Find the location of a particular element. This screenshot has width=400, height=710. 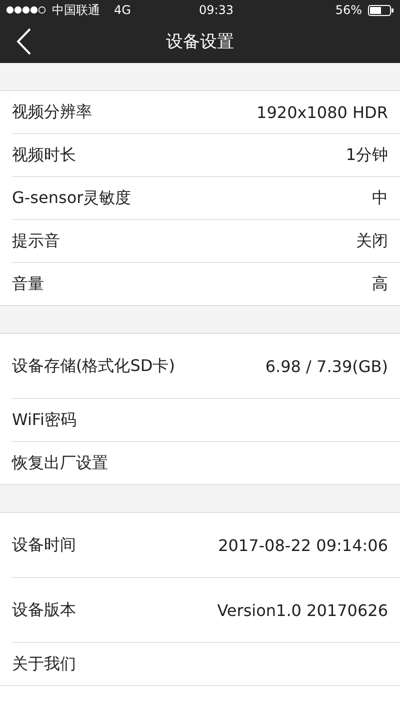

setting-label: 设备时间 is located at coordinates (44, 545).